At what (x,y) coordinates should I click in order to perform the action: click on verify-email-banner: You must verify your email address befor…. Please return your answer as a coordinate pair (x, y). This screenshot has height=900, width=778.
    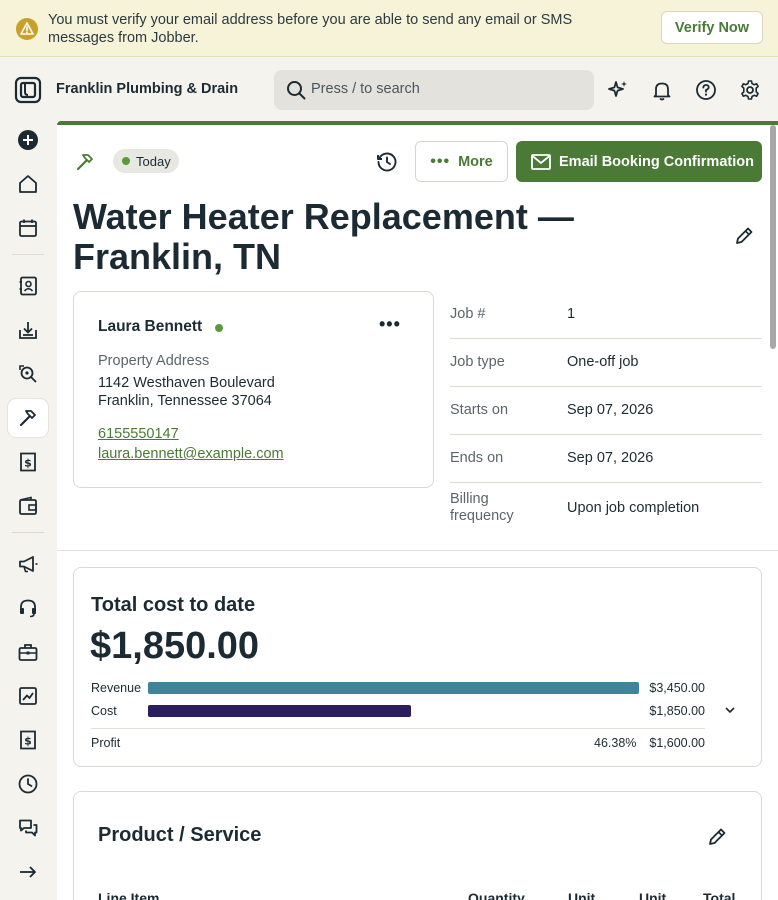
    Looking at the image, I should click on (389, 28).